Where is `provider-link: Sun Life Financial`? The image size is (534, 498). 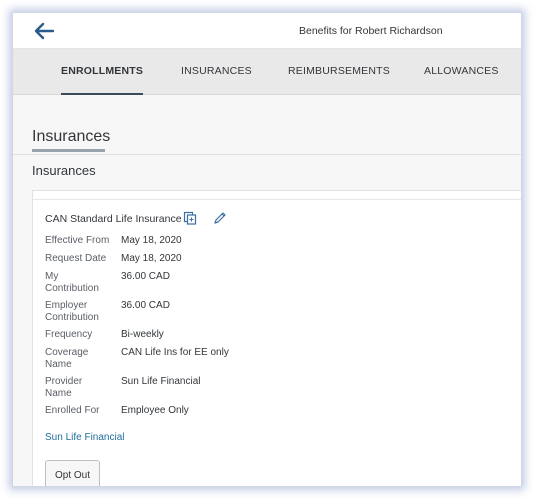
provider-link: Sun Life Financial is located at coordinates (85, 437).